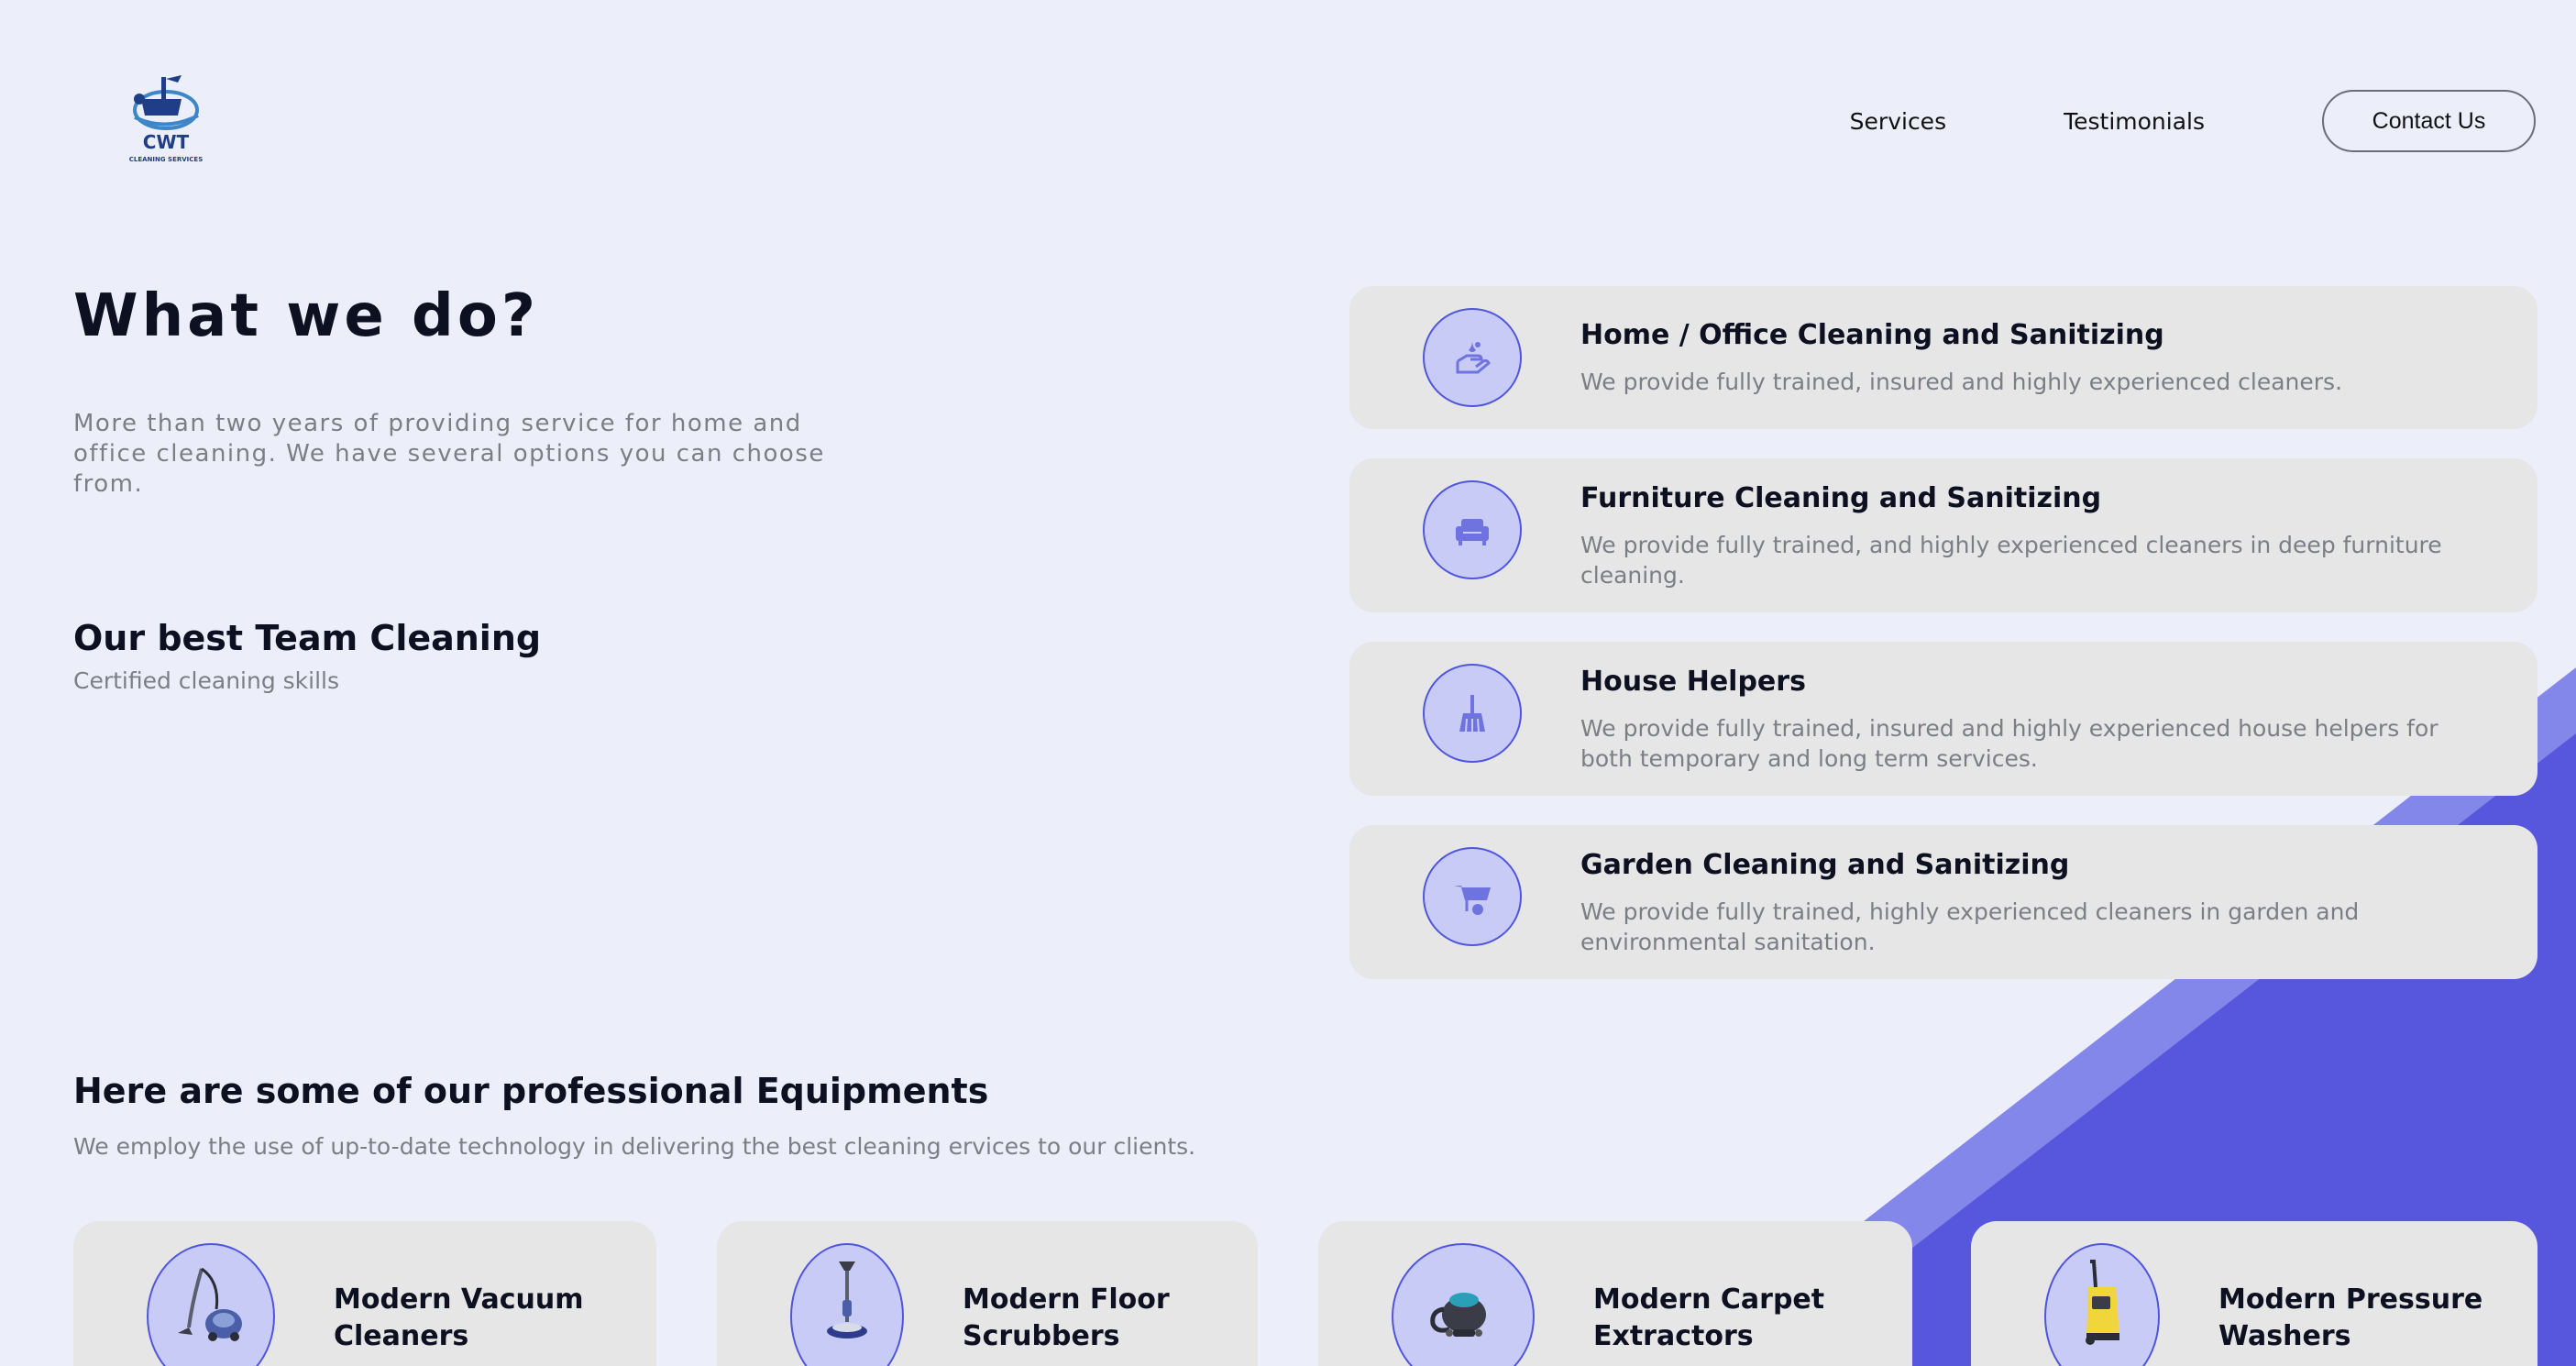 The image size is (2576, 1366). I want to click on hand-washing-icon, so click(1473, 357).